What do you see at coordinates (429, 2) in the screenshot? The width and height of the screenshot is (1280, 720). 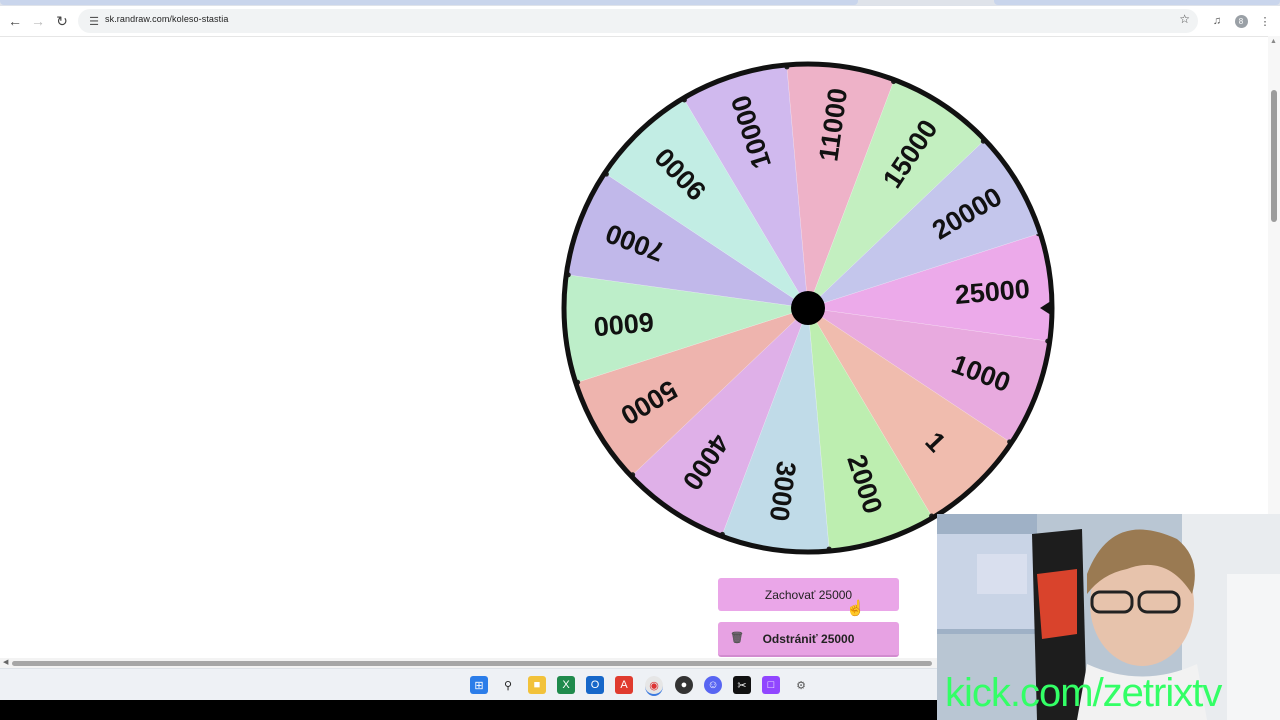 I see `active-tab-highlight` at bounding box center [429, 2].